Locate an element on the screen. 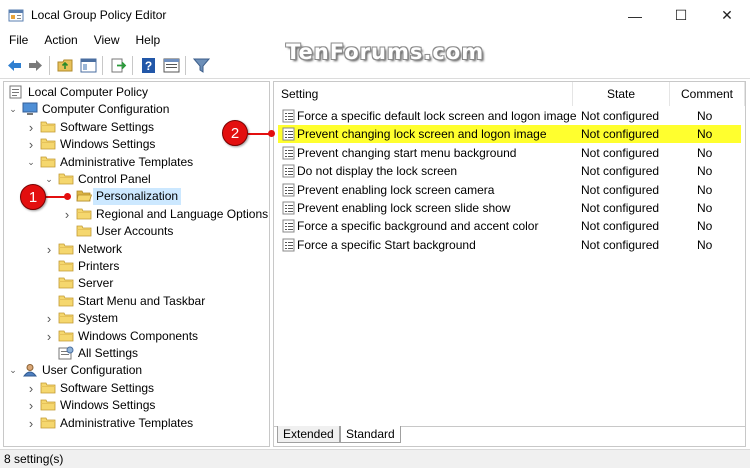 The image size is (750, 468). help-icon: ? is located at coordinates (148, 65).